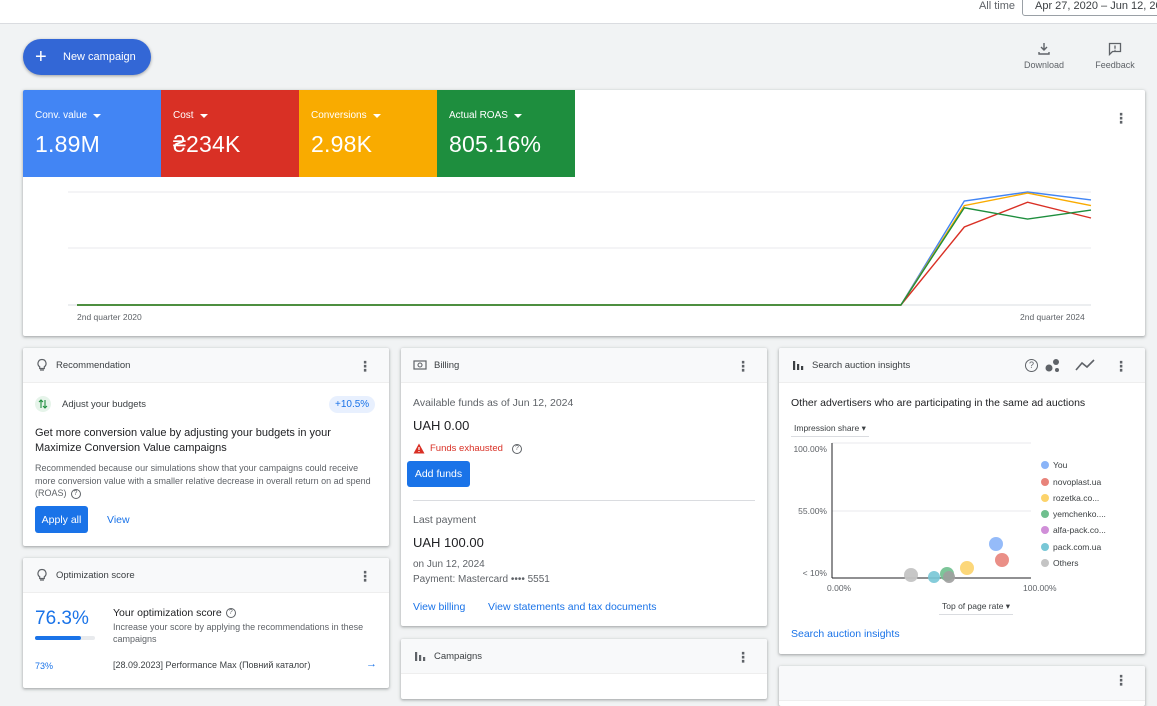 The height and width of the screenshot is (706, 1157). I want to click on new-campaign-button: + New campaign, so click(87, 57).